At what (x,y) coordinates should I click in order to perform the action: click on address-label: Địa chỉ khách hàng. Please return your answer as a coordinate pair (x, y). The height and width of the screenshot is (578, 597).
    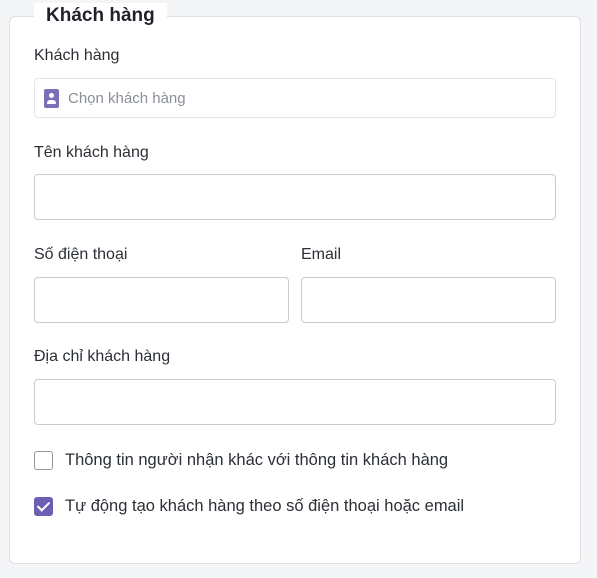
    Looking at the image, I should click on (102, 356).